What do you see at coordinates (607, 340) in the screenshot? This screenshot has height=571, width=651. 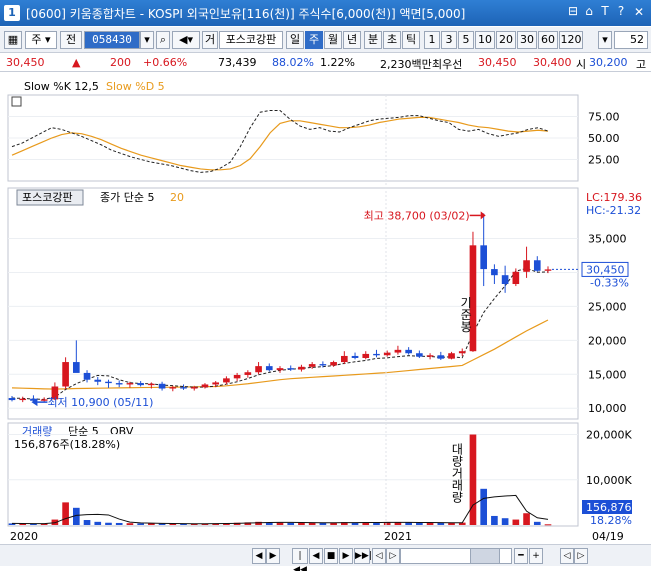 I see `price-tick-label: 20,000` at bounding box center [607, 340].